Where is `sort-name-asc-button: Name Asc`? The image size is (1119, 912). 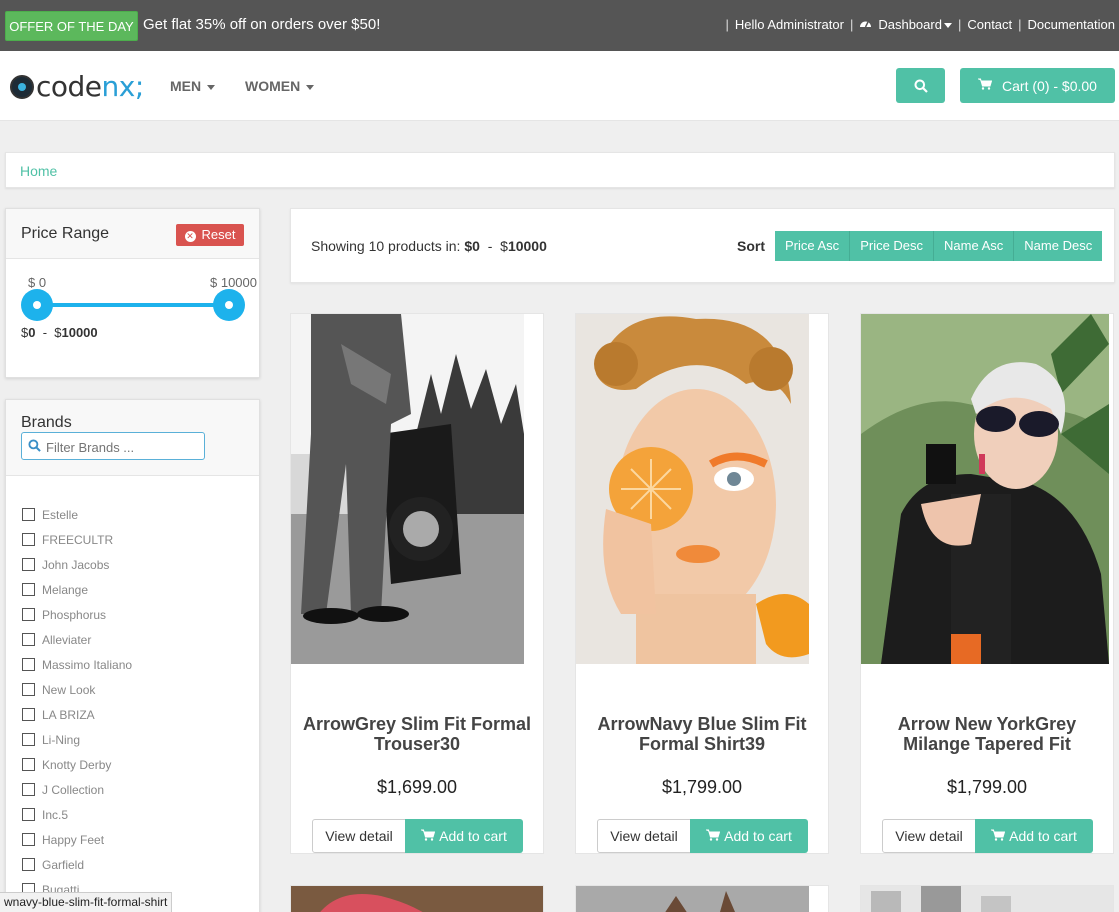 sort-name-asc-button: Name Asc is located at coordinates (974, 246).